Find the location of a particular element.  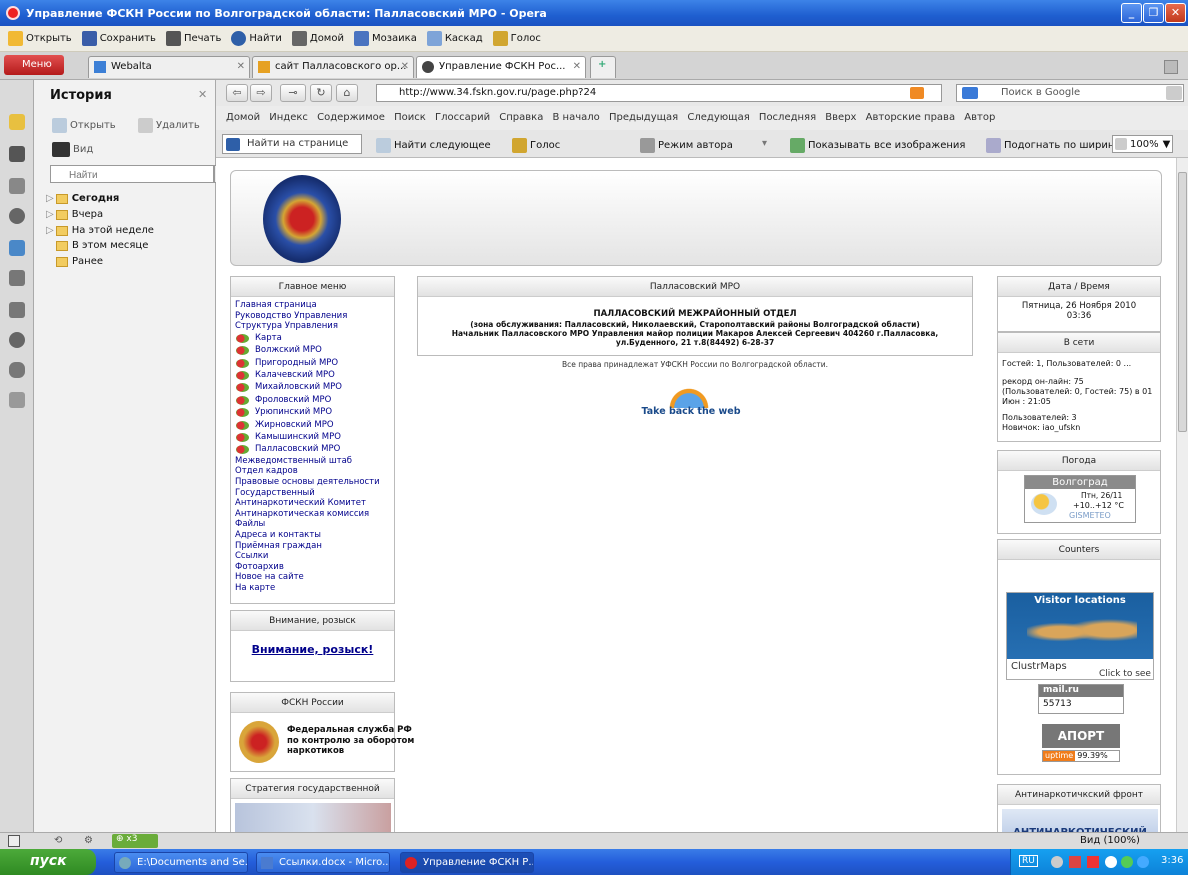

menu-link: Фроловский МРО is located at coordinates (312, 400).